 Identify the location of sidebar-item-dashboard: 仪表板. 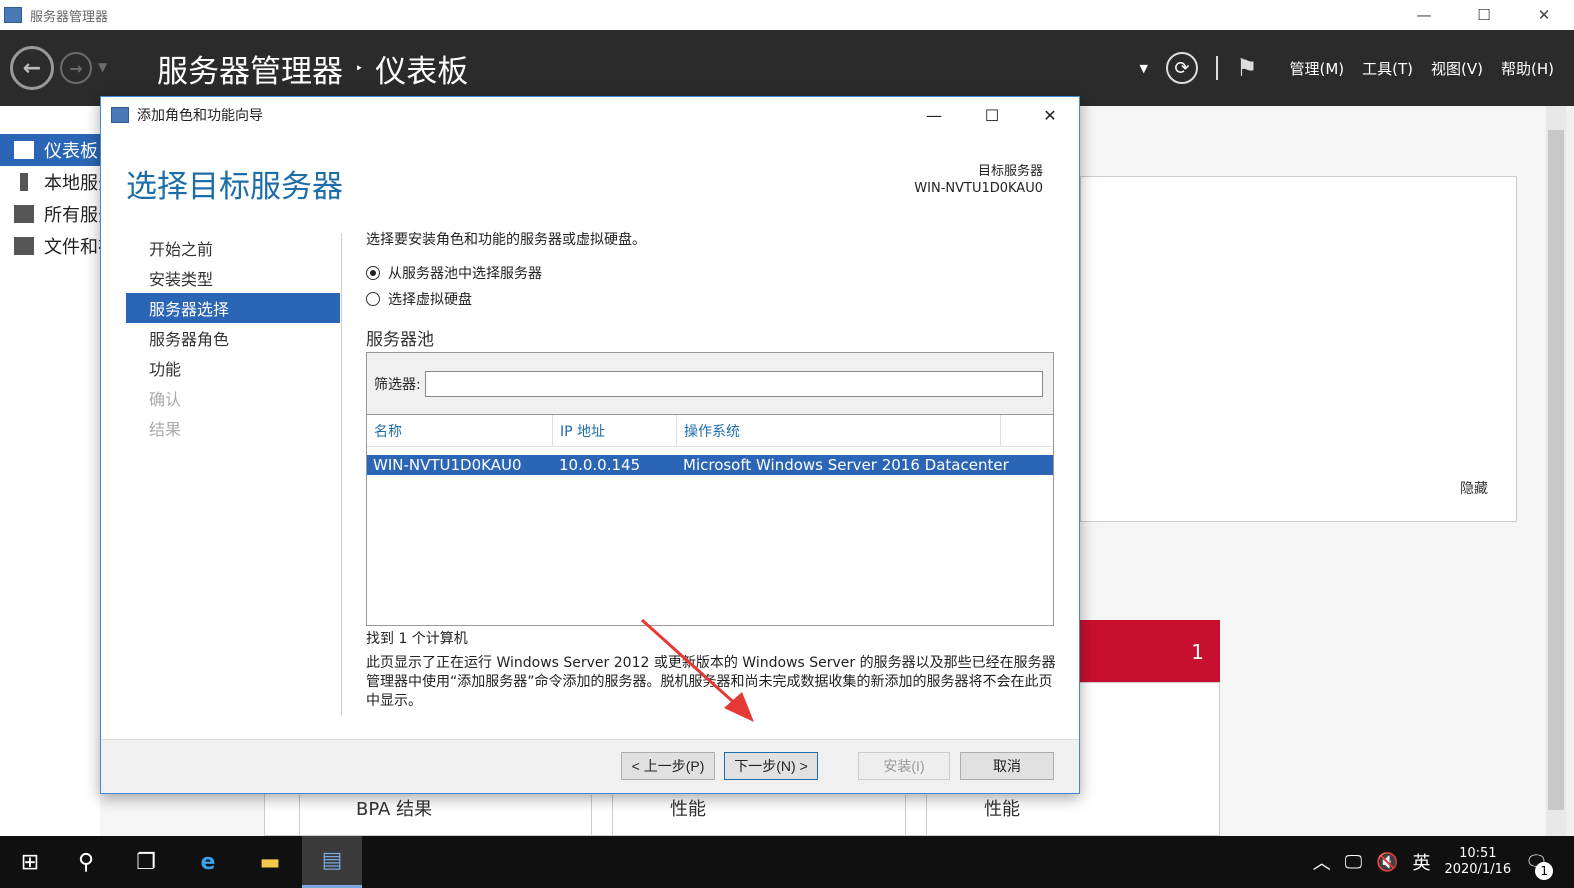
(50, 150).